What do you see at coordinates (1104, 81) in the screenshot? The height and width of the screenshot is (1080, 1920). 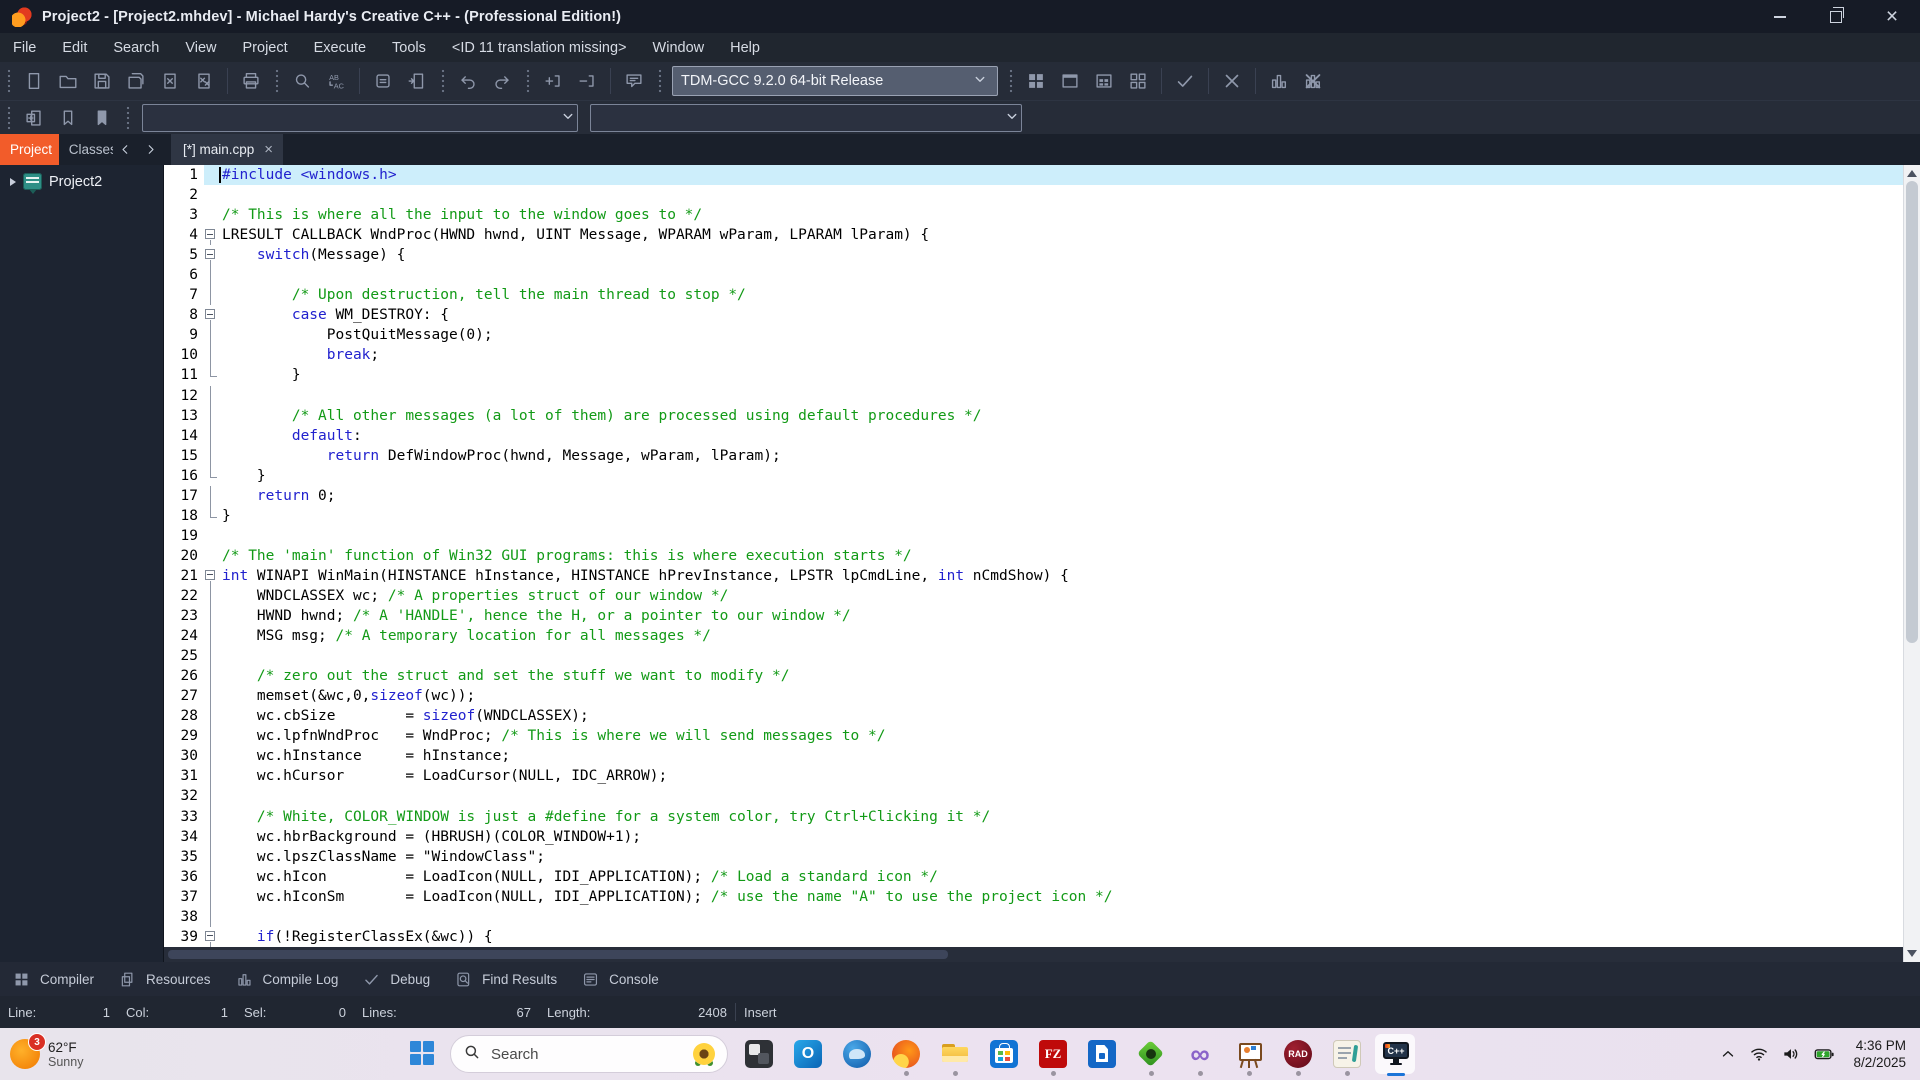 I see `cascade-windows-button` at bounding box center [1104, 81].